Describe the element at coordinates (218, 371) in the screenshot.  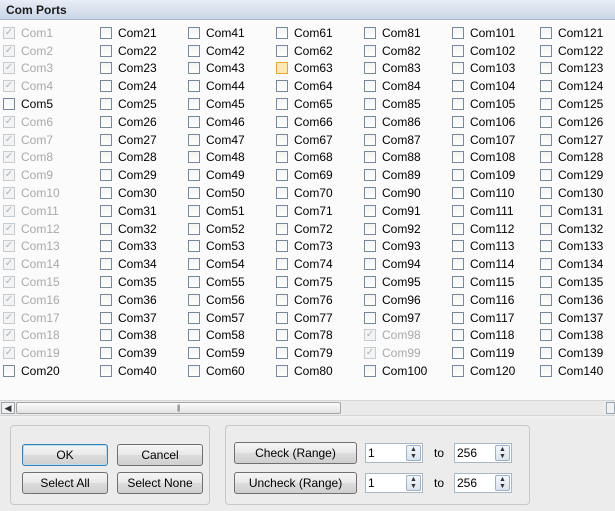
I see `port-checkbox-item: Com60` at that location.